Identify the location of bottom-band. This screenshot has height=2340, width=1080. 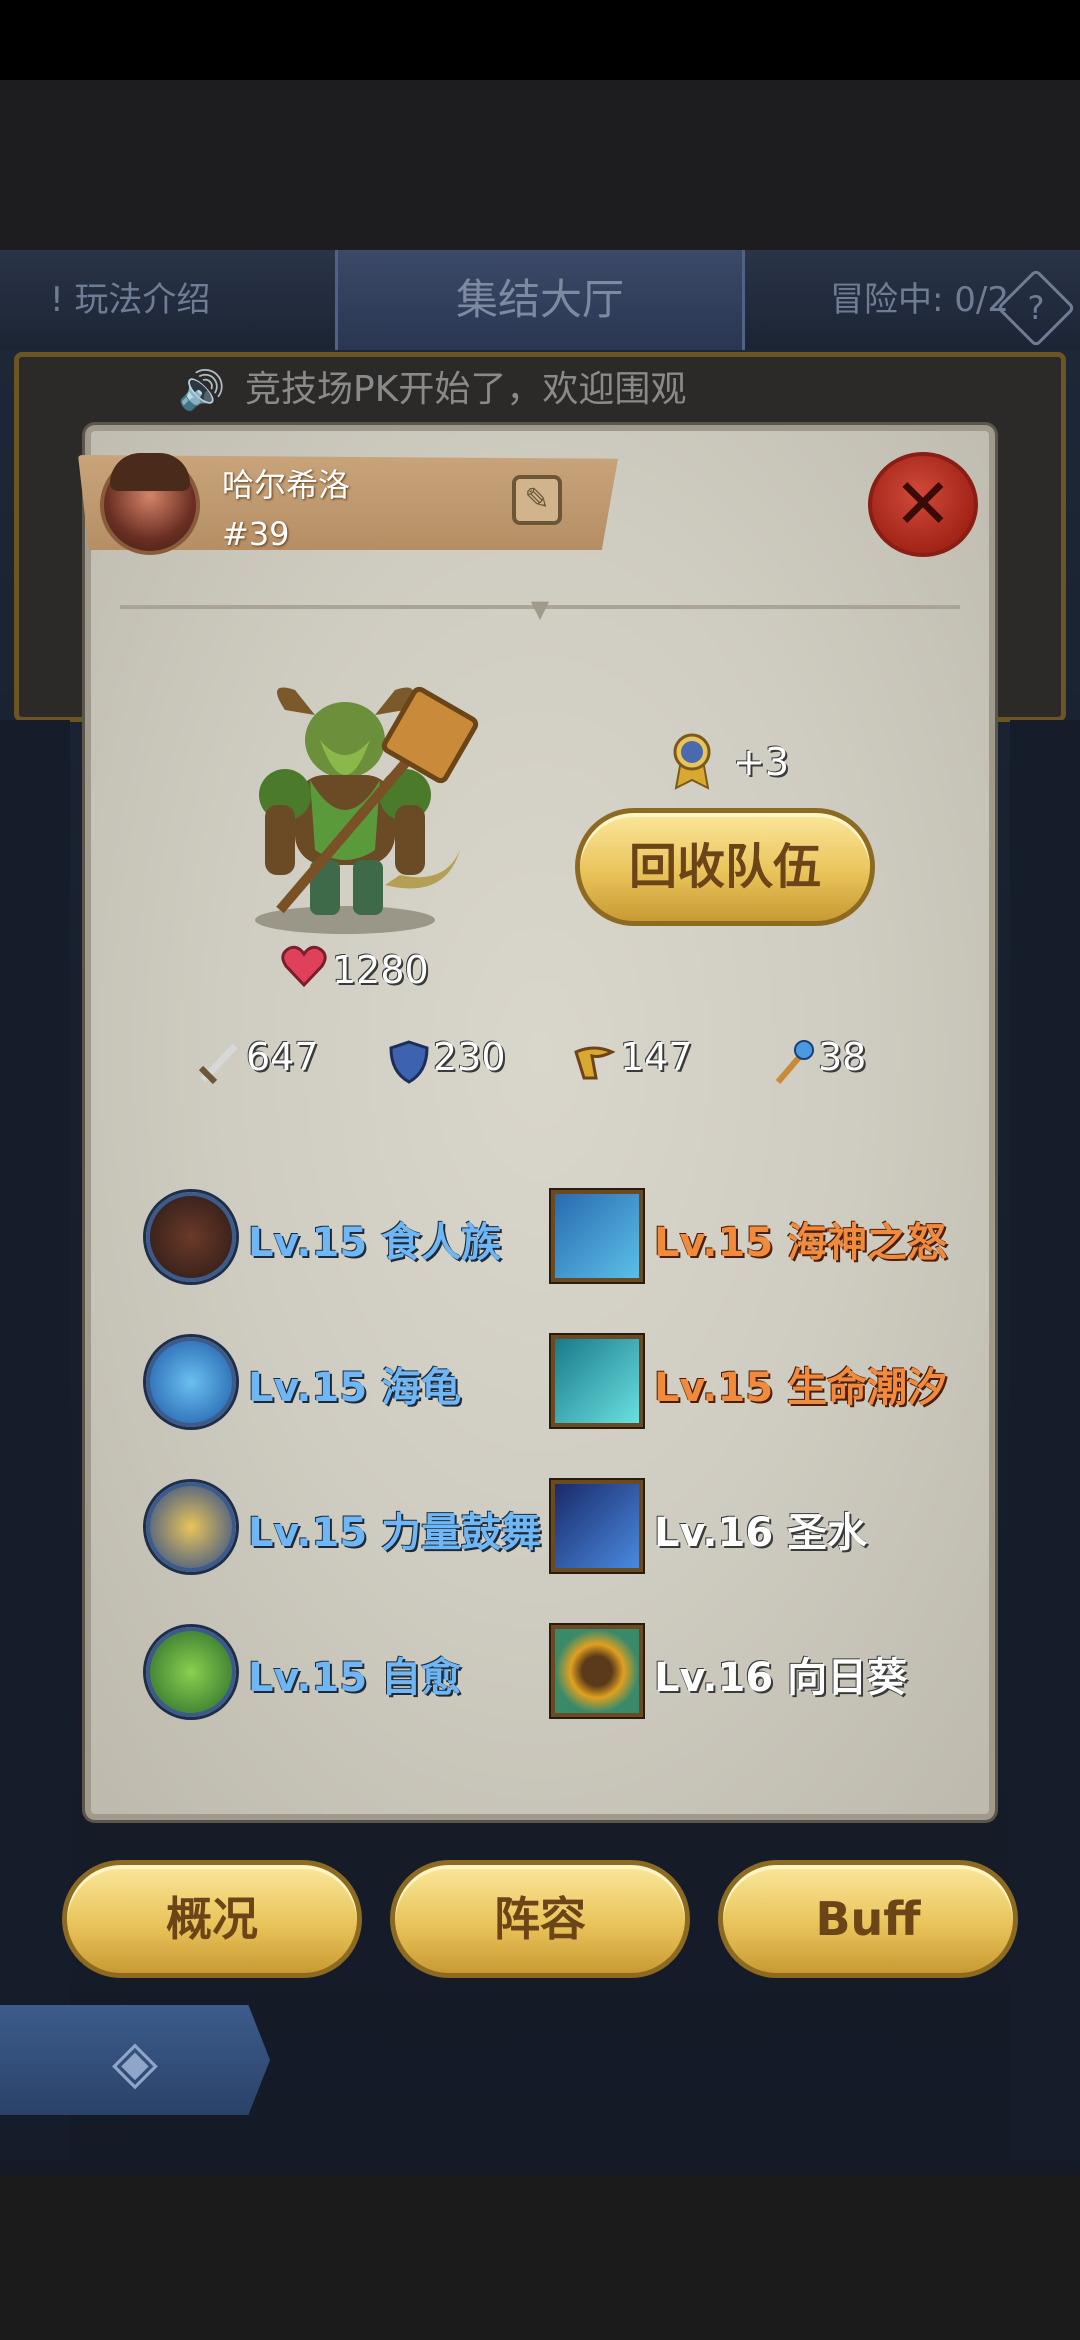
(540, 2257).